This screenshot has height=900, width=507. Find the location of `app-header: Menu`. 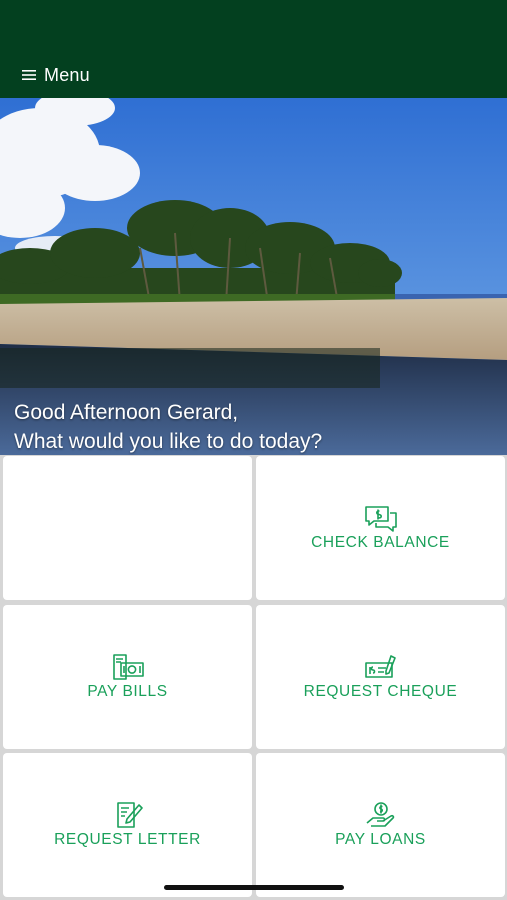

app-header: Menu is located at coordinates (253, 49).